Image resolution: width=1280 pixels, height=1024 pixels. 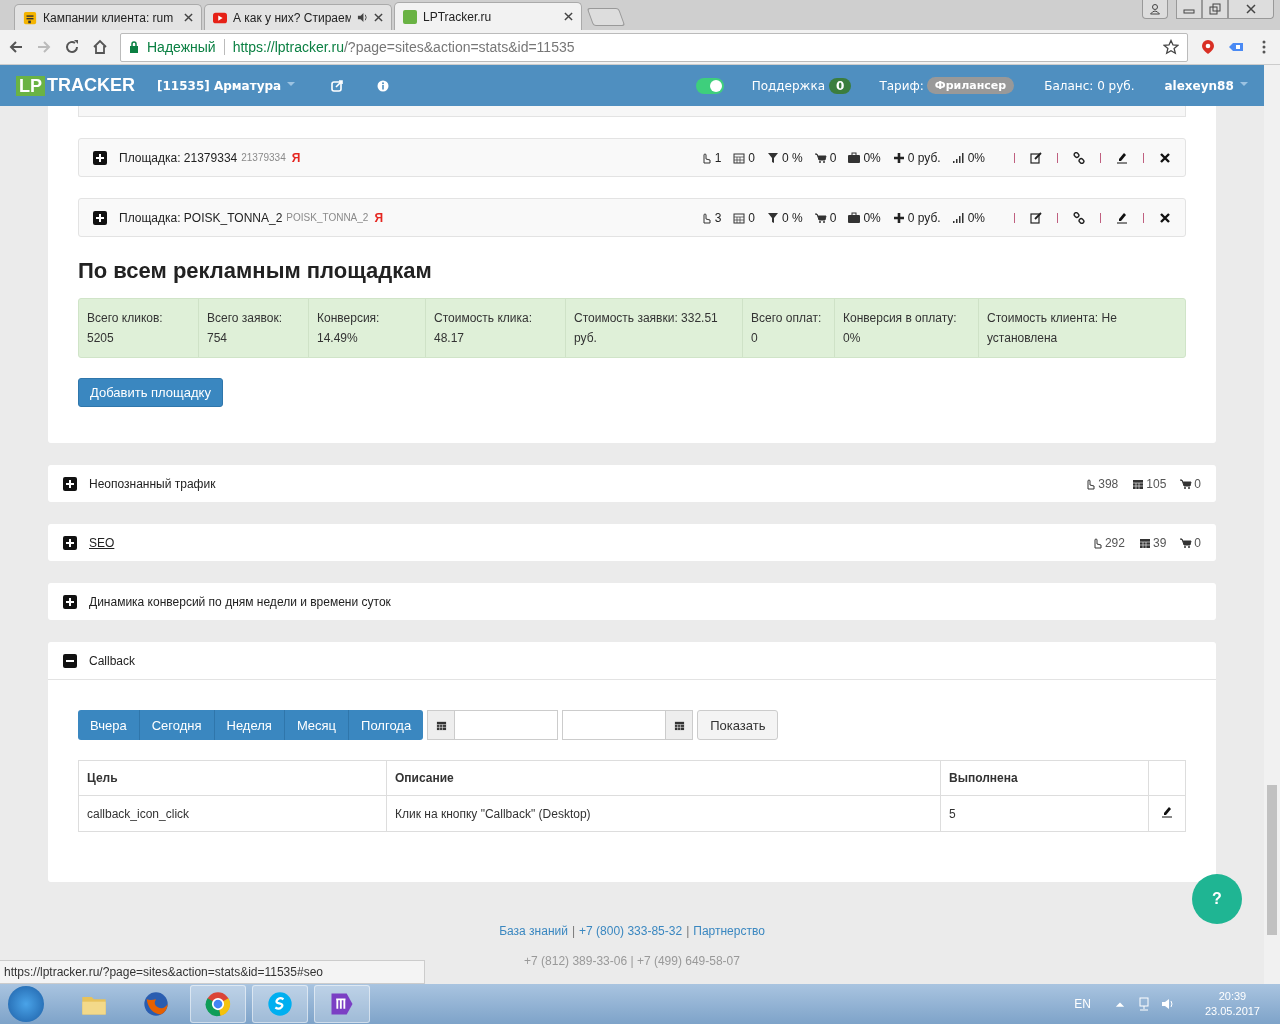 I want to click on clock-time: 20:39, so click(x=1232, y=996).